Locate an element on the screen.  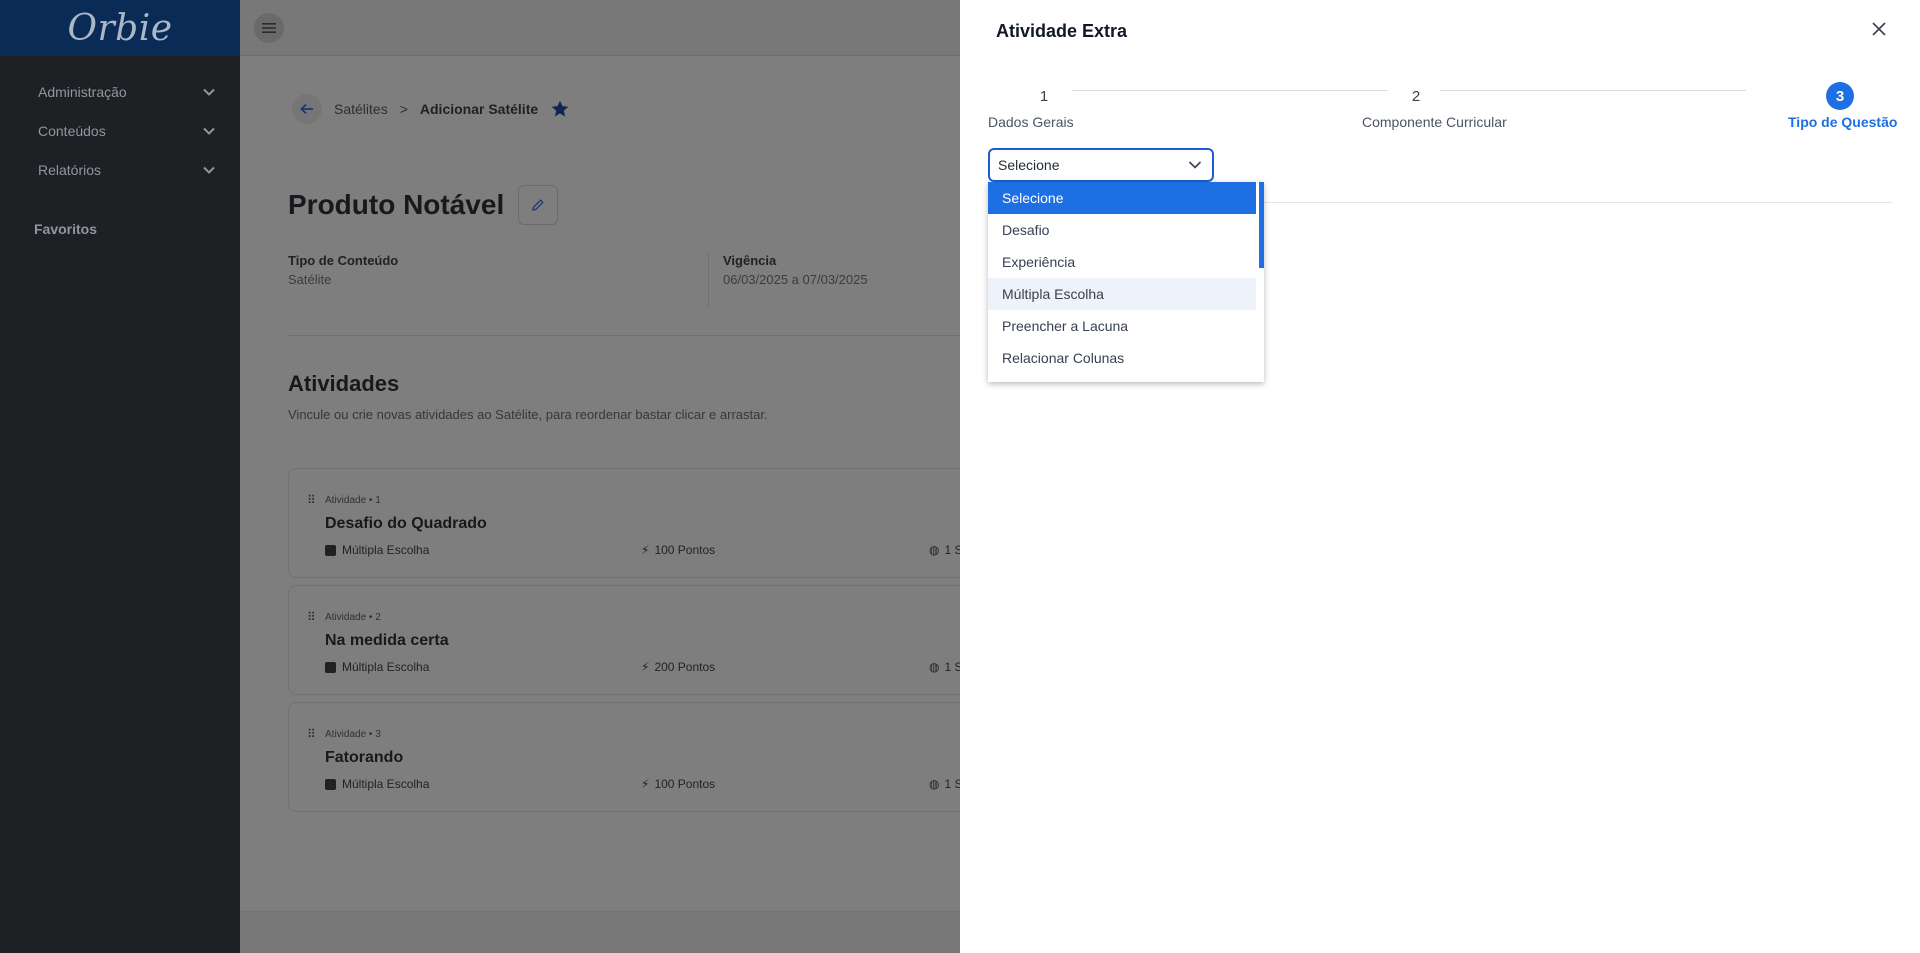
close-button is located at coordinates (1879, 29).